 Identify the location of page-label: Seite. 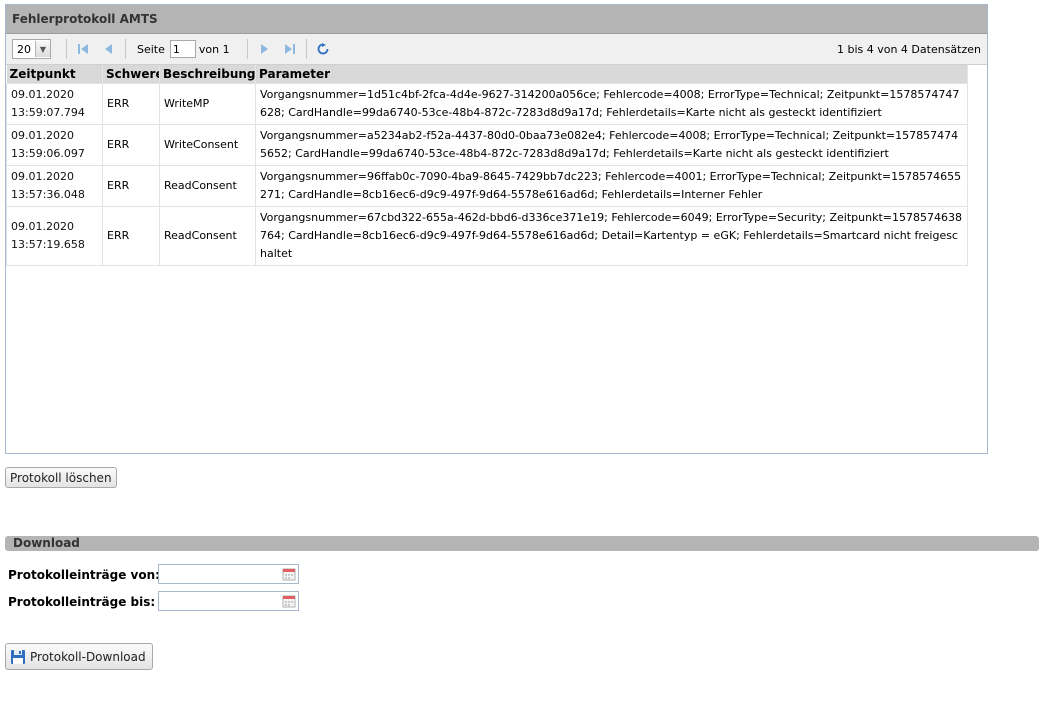
(151, 49).